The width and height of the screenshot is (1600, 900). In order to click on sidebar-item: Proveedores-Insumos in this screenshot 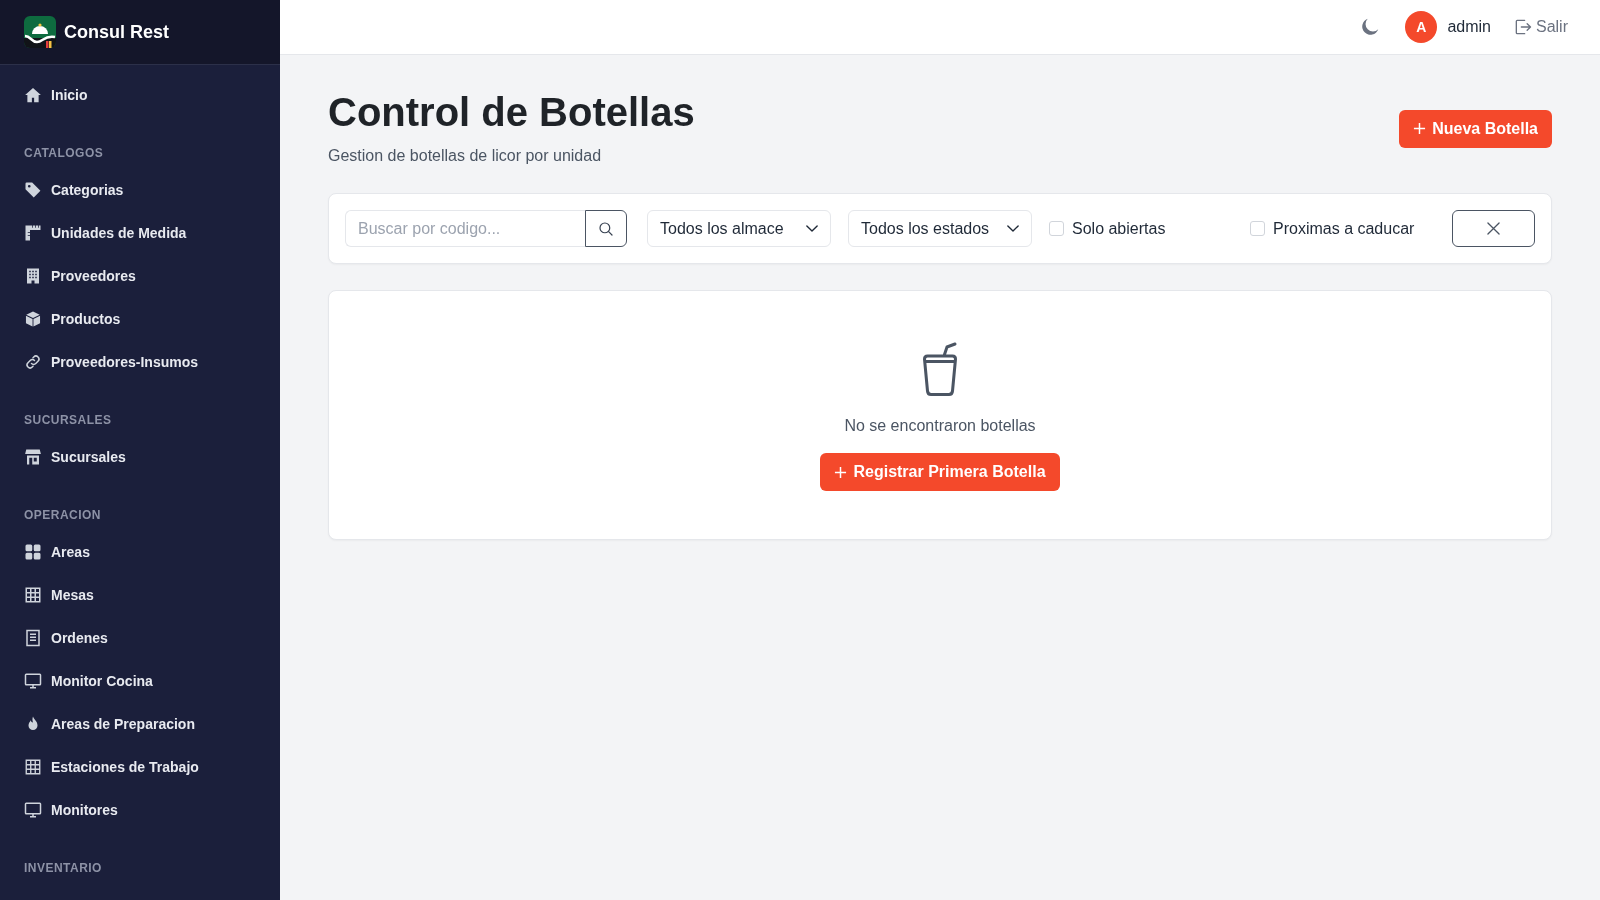, I will do `click(140, 362)`.